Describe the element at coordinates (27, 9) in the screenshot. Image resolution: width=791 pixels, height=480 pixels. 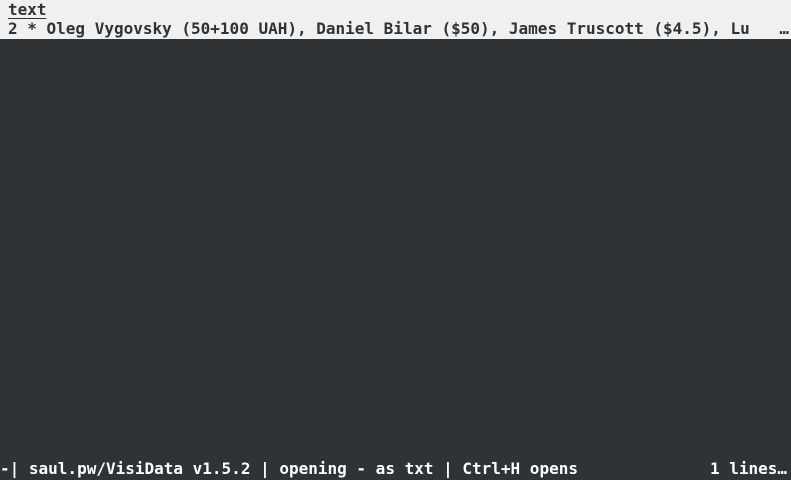
I see `column-header-text: text` at that location.